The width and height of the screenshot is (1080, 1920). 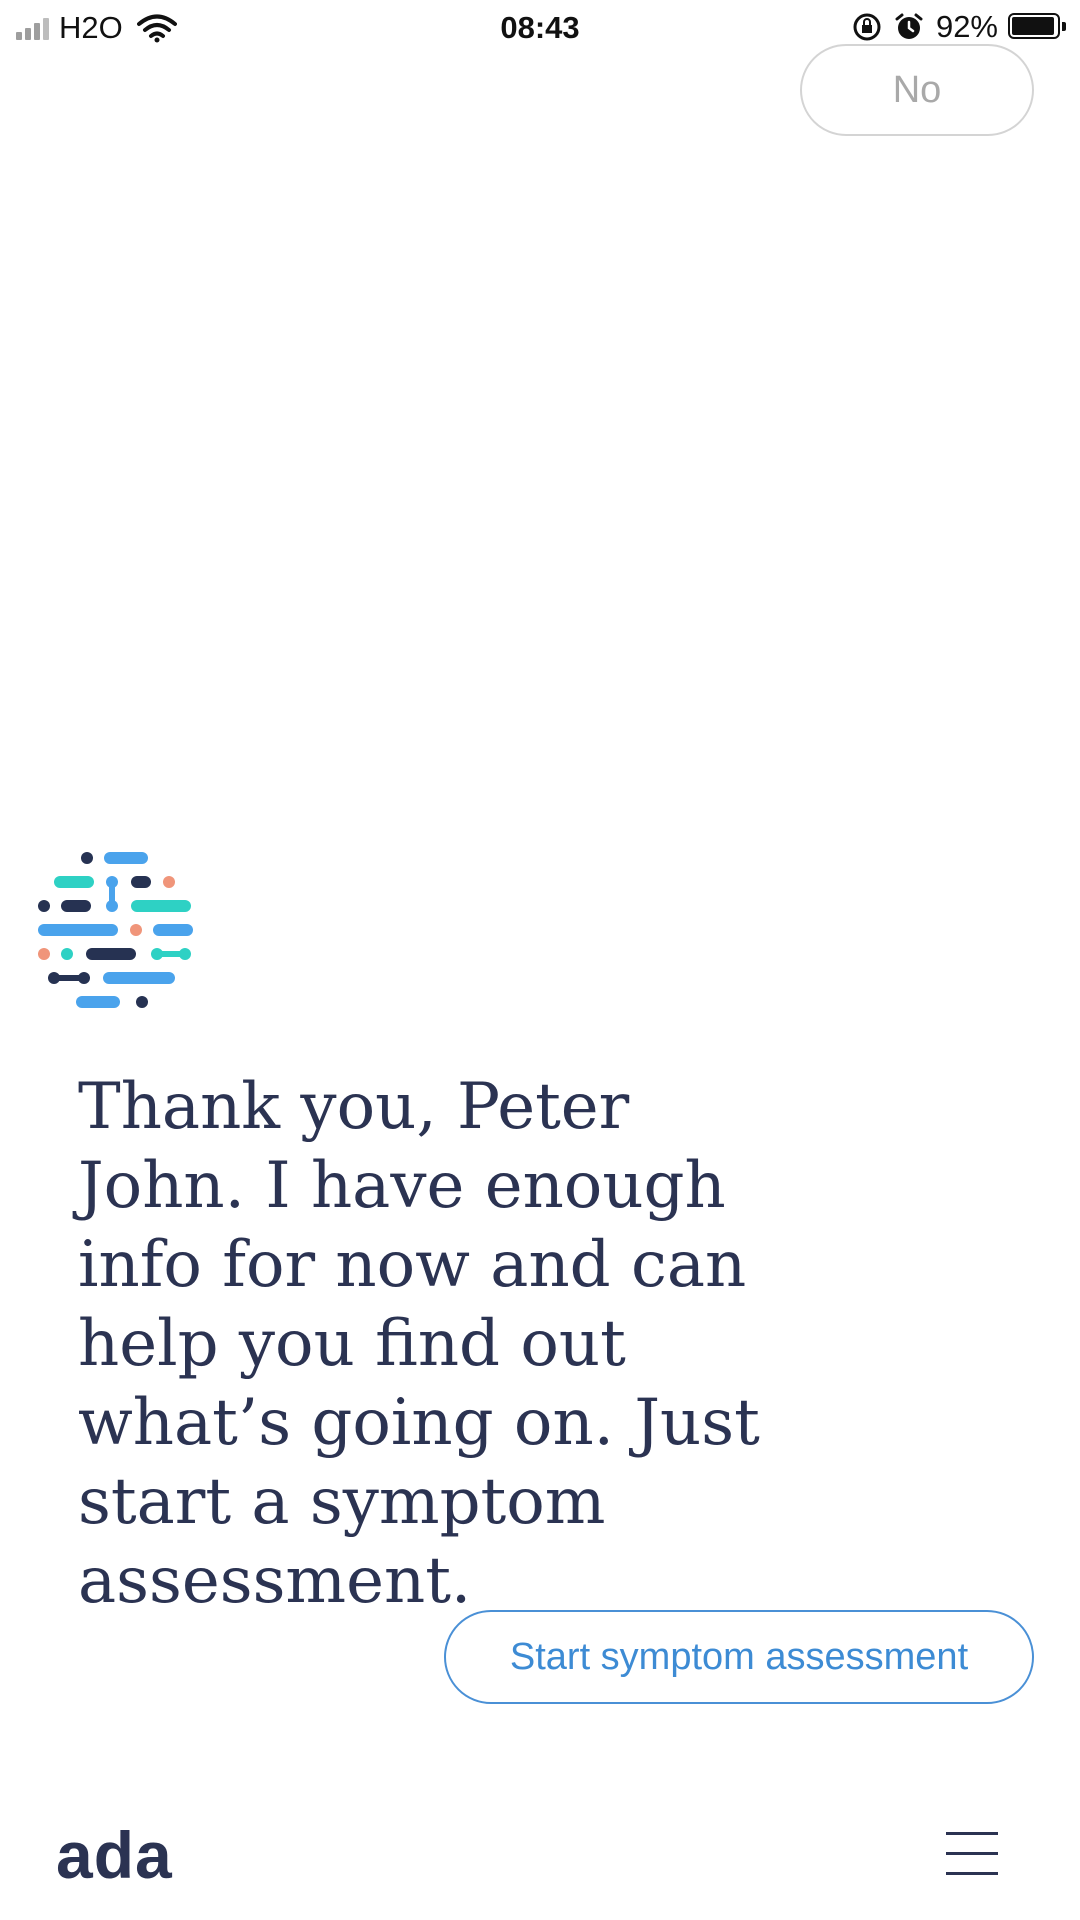 What do you see at coordinates (1037, 27) in the screenshot?
I see `battery-icon` at bounding box center [1037, 27].